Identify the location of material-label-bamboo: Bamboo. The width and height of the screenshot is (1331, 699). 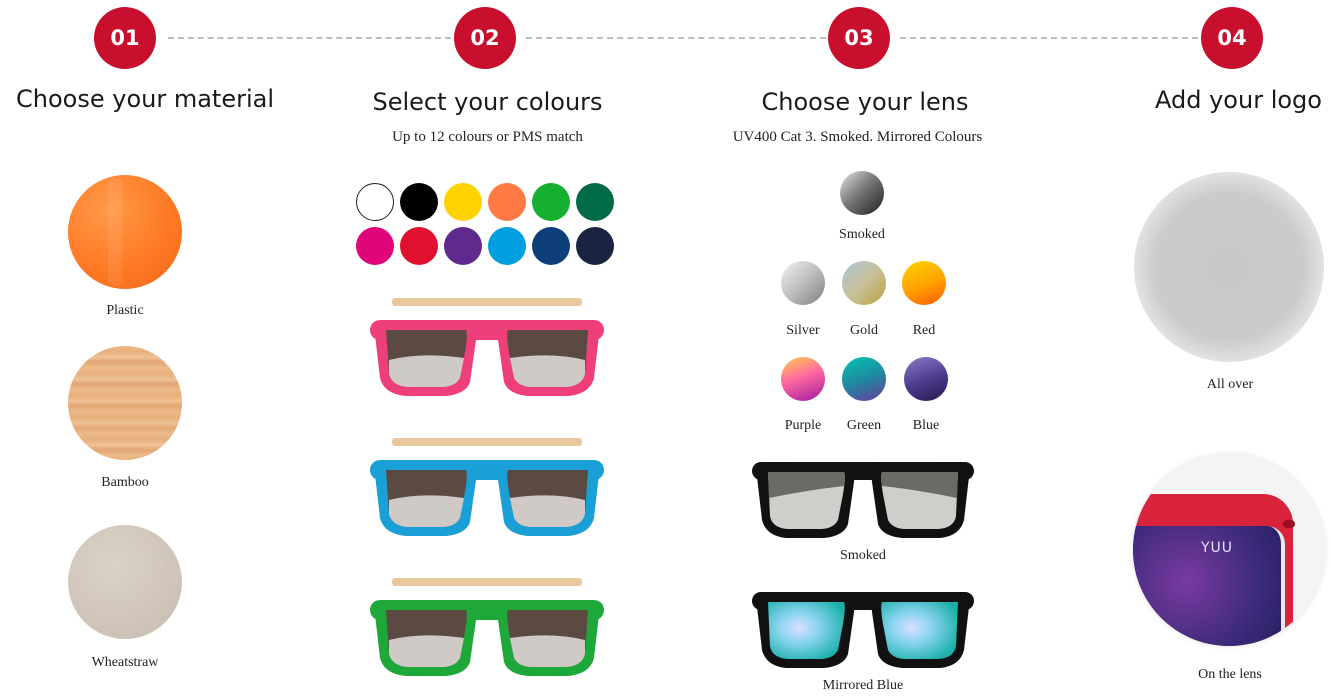
(125, 482).